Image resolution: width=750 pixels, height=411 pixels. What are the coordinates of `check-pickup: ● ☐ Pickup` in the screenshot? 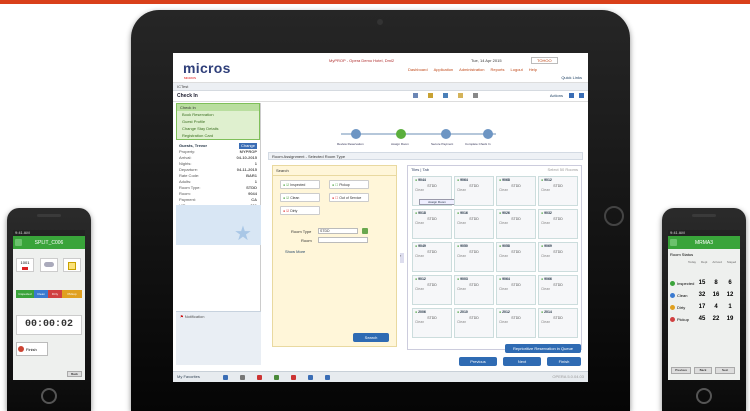 It's located at (349, 184).